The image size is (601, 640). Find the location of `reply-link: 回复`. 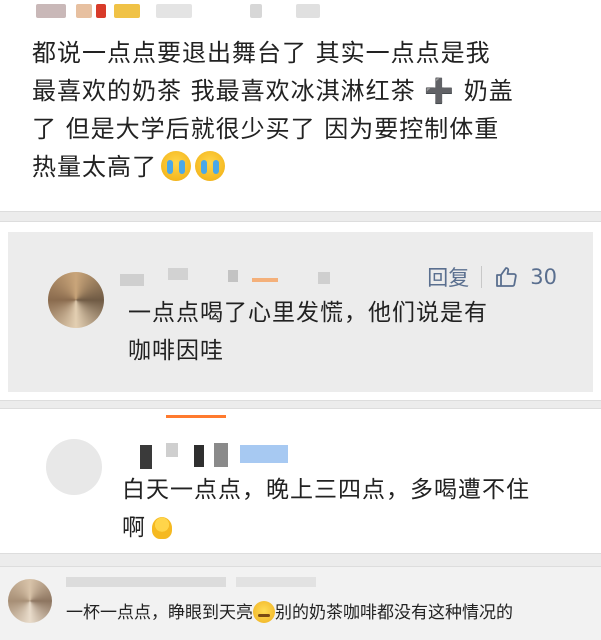

reply-link: 回复 is located at coordinates (448, 277).